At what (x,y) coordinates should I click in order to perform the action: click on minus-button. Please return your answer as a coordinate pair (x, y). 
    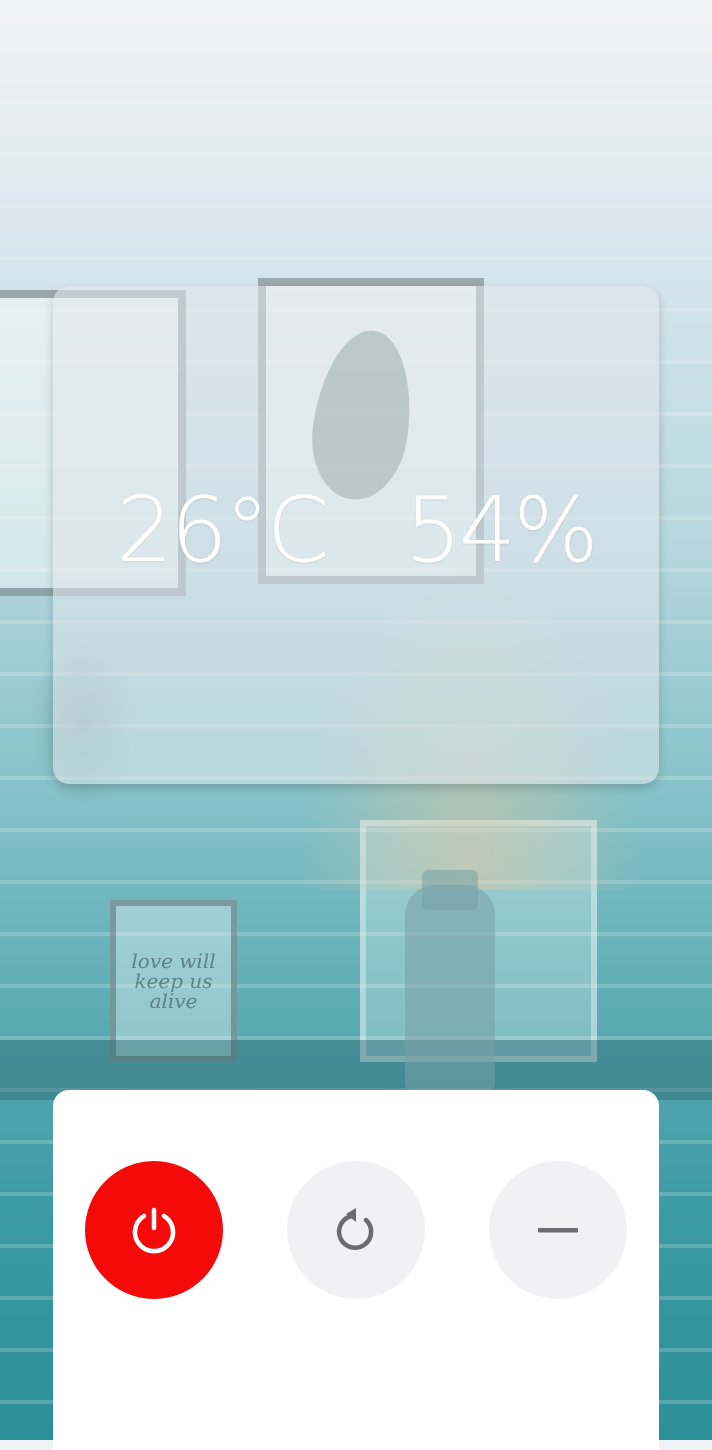
    Looking at the image, I should click on (558, 1230).